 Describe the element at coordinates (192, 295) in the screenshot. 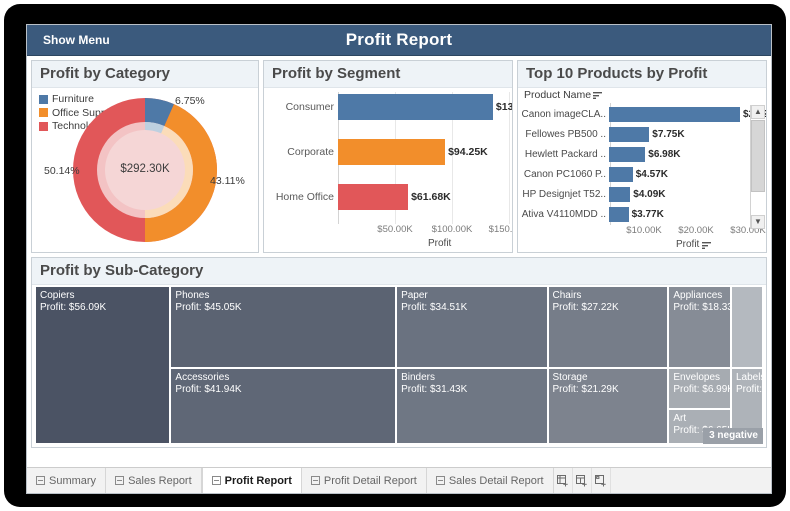

I see `treemap-label-phones: Phones` at that location.